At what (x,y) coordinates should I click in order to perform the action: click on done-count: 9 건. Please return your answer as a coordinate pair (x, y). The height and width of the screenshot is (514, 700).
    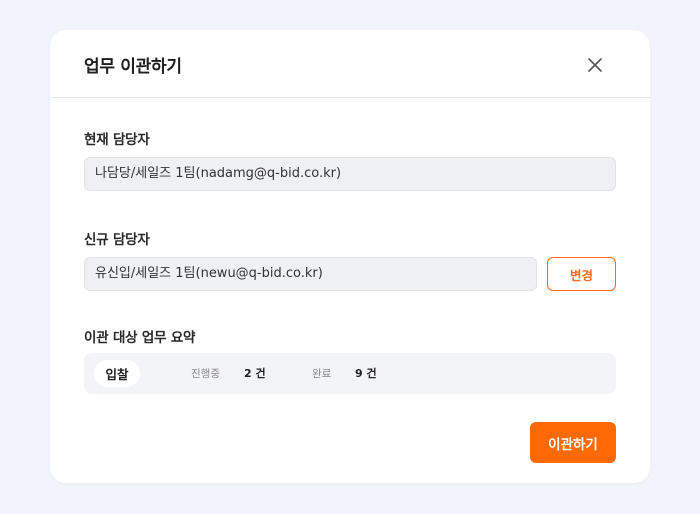
    Looking at the image, I should click on (366, 373).